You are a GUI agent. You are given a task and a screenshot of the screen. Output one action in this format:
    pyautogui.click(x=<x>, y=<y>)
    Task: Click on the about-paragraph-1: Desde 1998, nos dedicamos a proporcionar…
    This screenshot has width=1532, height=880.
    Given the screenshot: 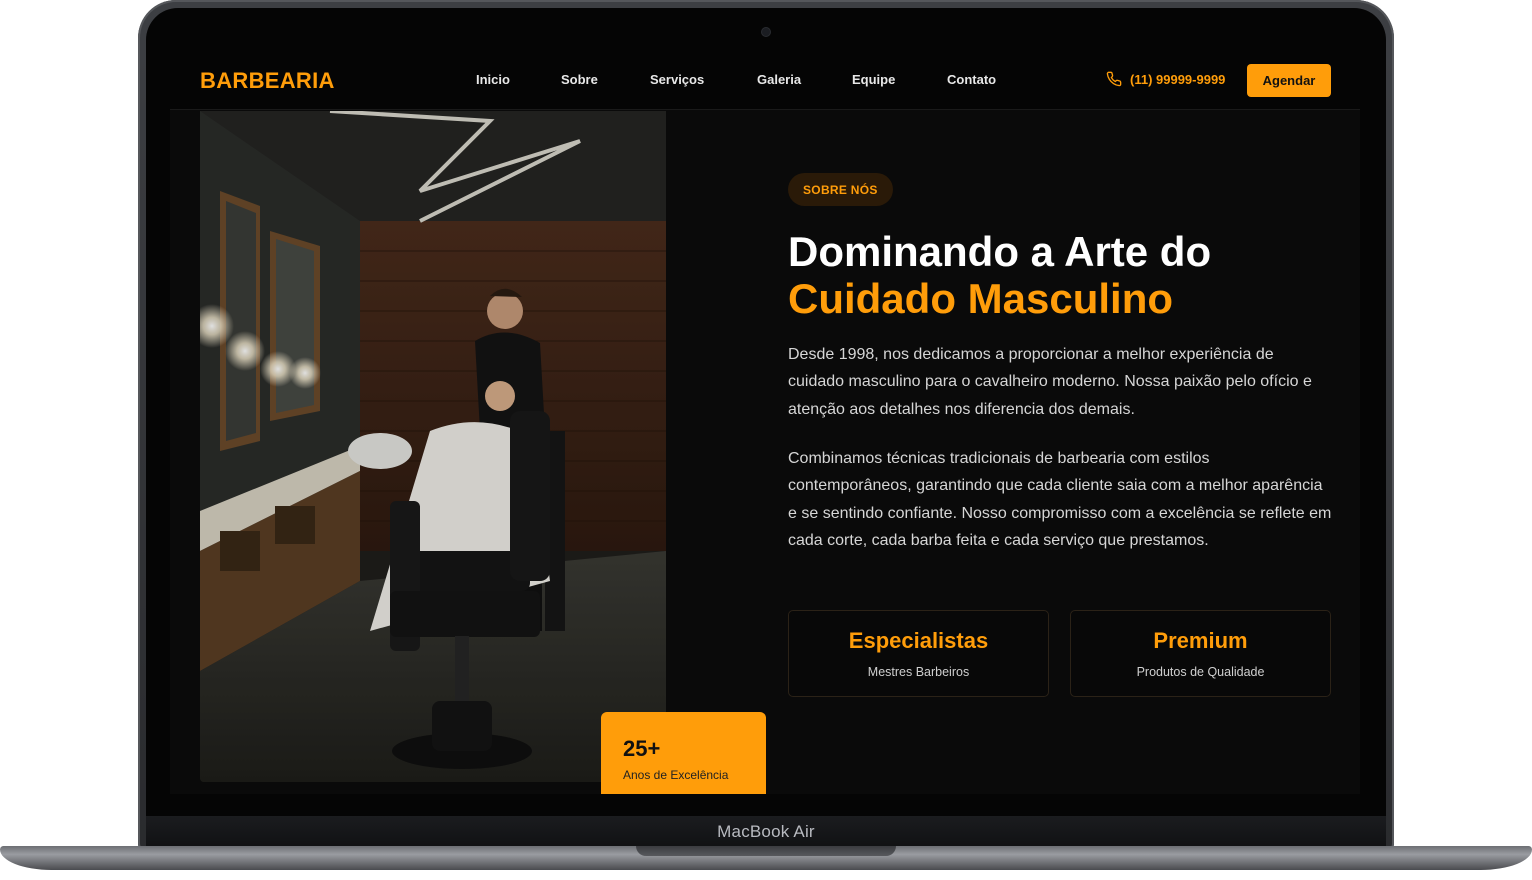 What is the action you would take?
    pyautogui.click(x=1050, y=382)
    